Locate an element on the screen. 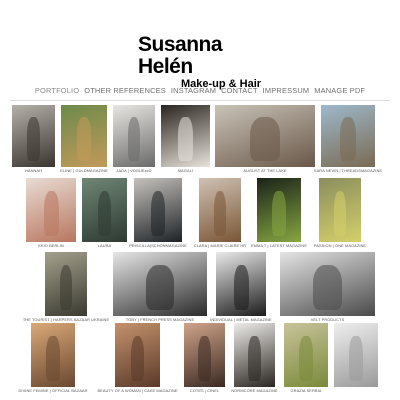 The image size is (400, 400). gallery-caption: PASSION | ONE MAGAZINE is located at coordinates (340, 245).